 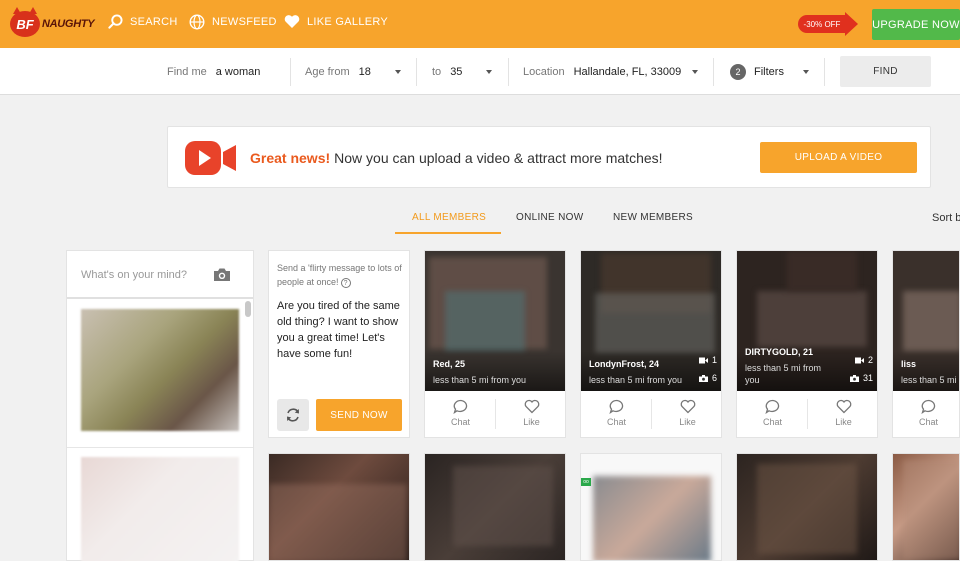 I want to click on logo-badge: BF, so click(x=25, y=22).